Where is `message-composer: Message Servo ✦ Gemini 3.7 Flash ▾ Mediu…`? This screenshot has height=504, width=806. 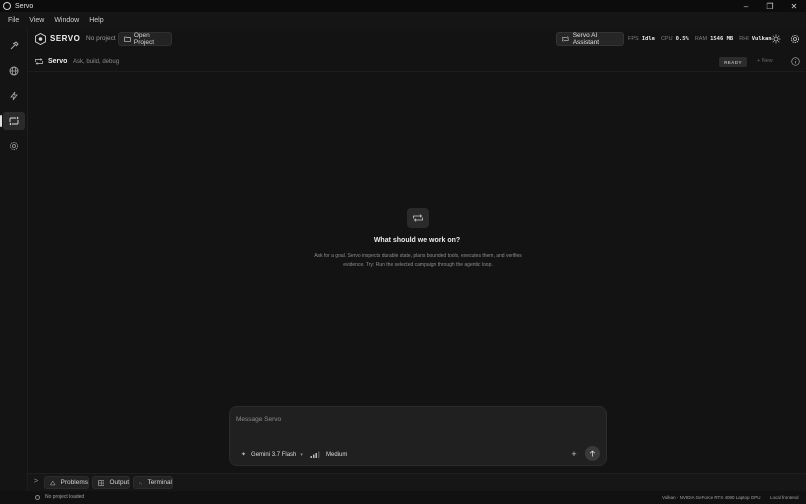
message-composer: Message Servo ✦ Gemini 3.7 Flash ▾ Mediu… is located at coordinates (418, 436).